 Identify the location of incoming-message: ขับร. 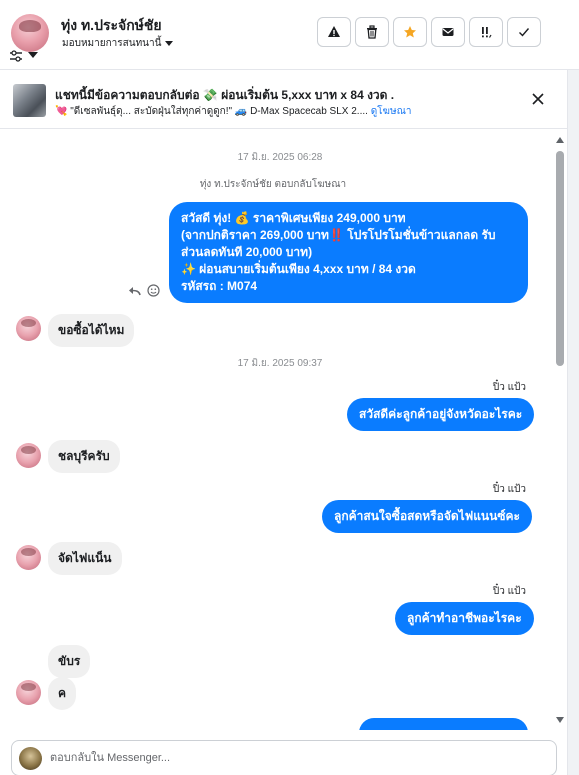
(69, 661).